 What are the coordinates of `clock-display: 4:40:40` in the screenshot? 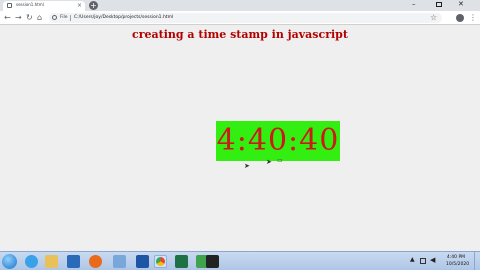 It's located at (278, 141).